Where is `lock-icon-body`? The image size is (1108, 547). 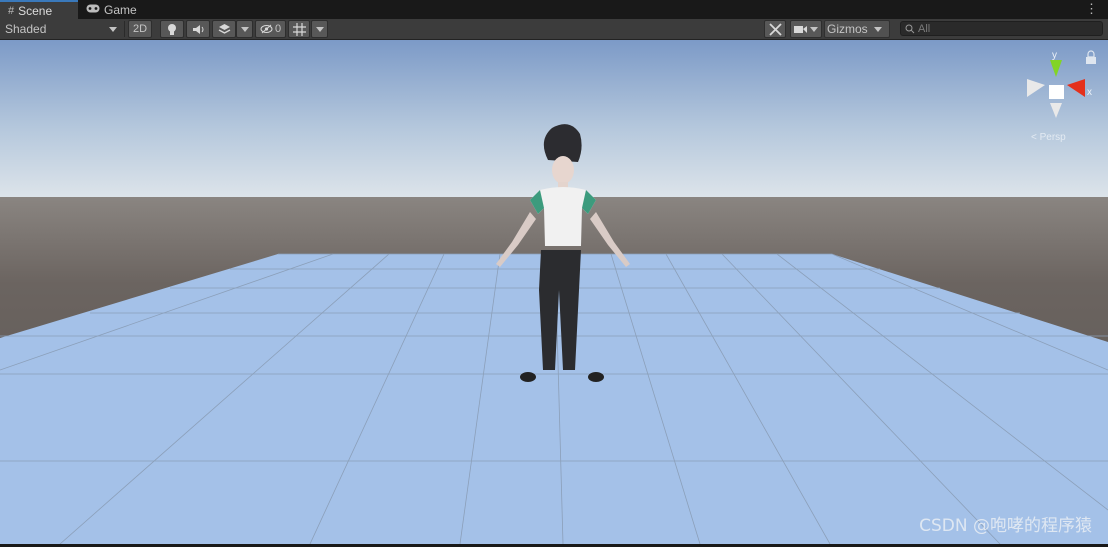
lock-icon-body is located at coordinates (1091, 60).